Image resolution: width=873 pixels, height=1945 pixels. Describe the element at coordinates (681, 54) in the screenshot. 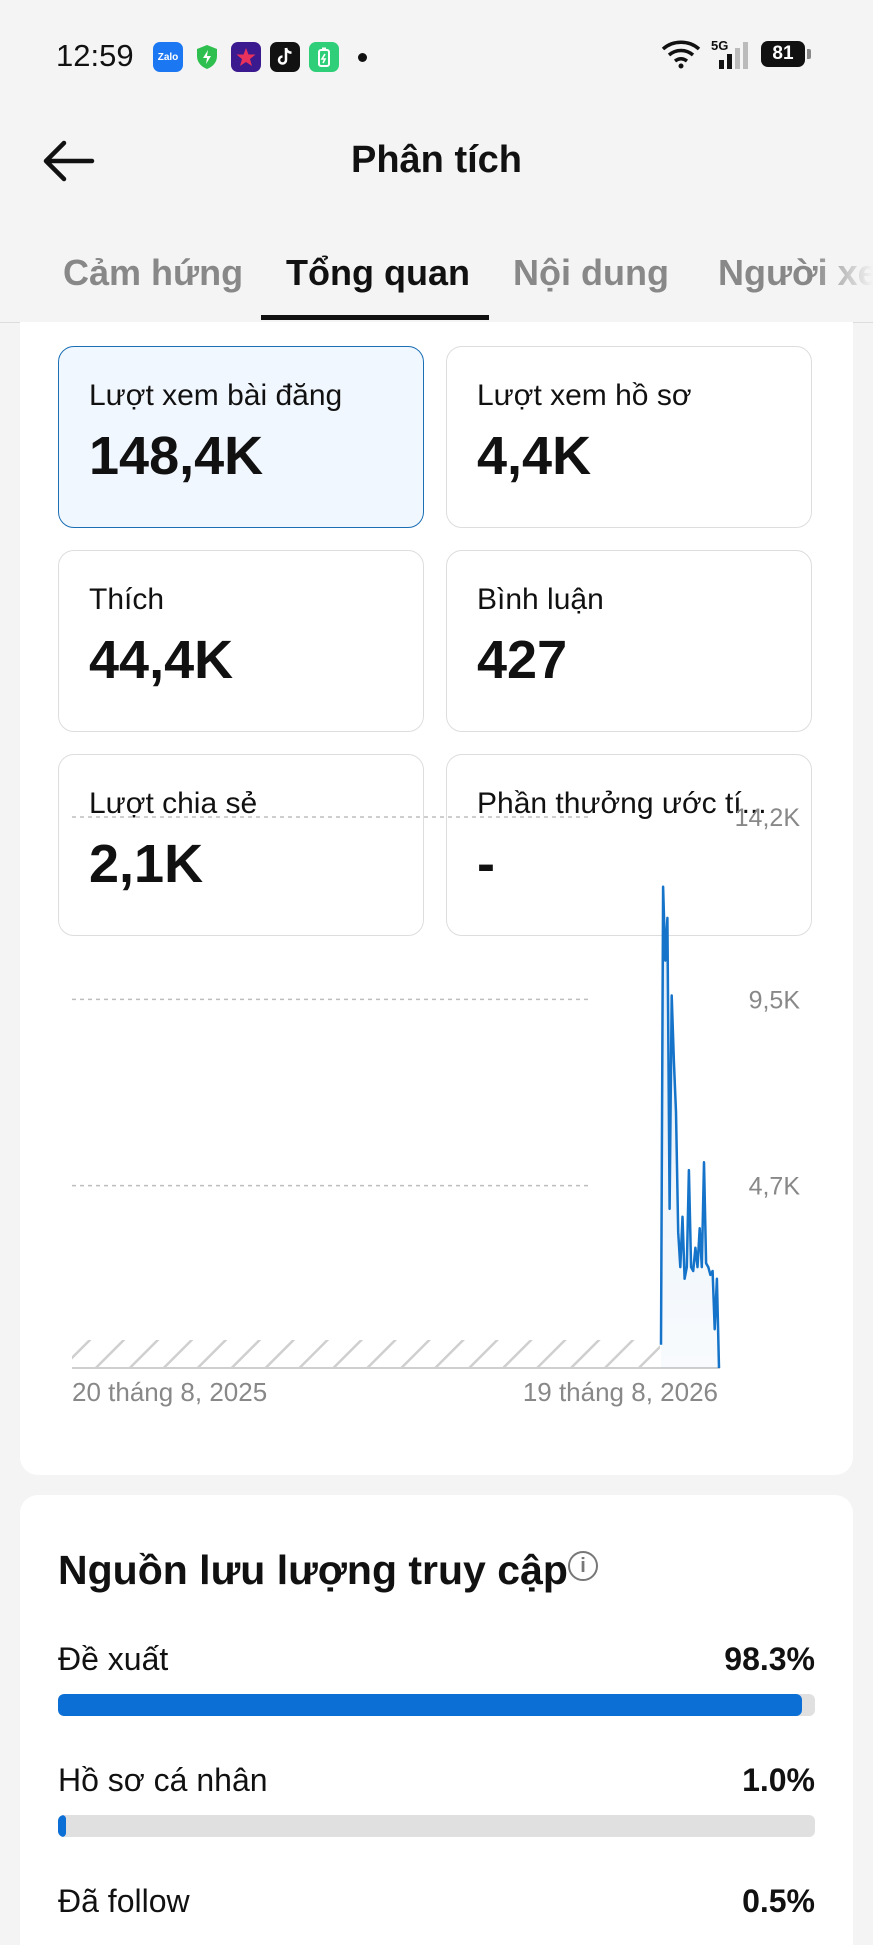

I see `wifi-icon` at that location.